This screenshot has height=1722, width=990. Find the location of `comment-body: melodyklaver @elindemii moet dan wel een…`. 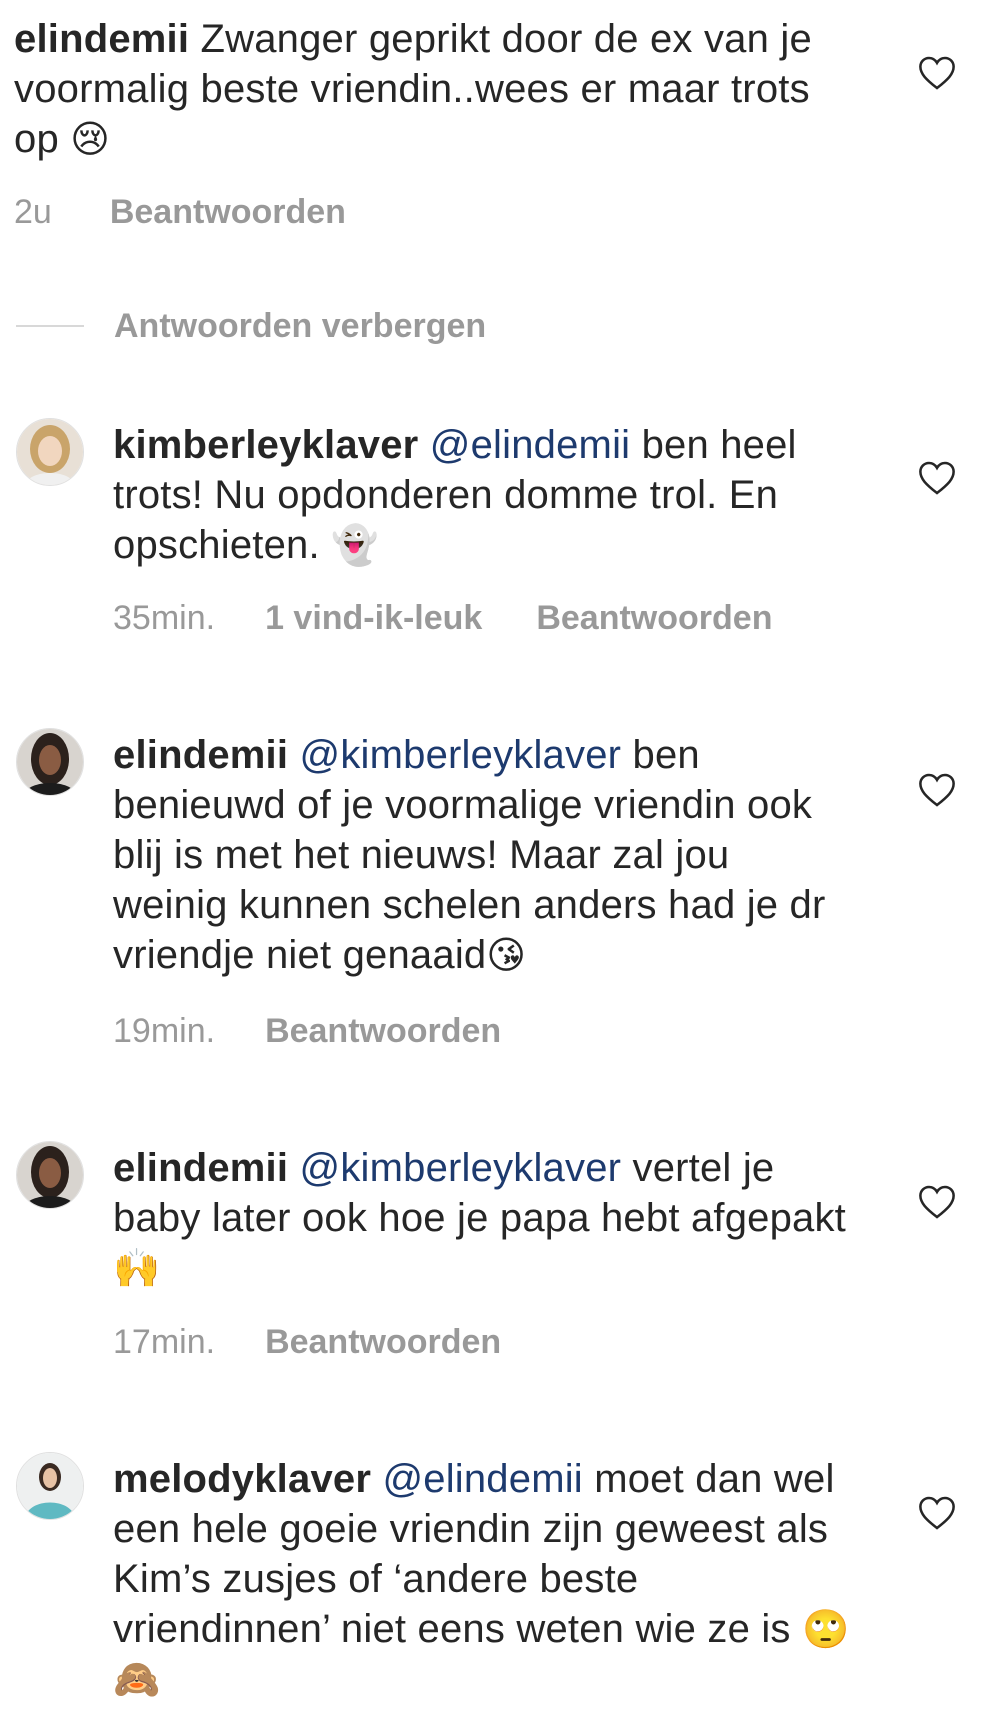

comment-body: melodyklaver @elindemii moet dan wel een… is located at coordinates (483, 1579).